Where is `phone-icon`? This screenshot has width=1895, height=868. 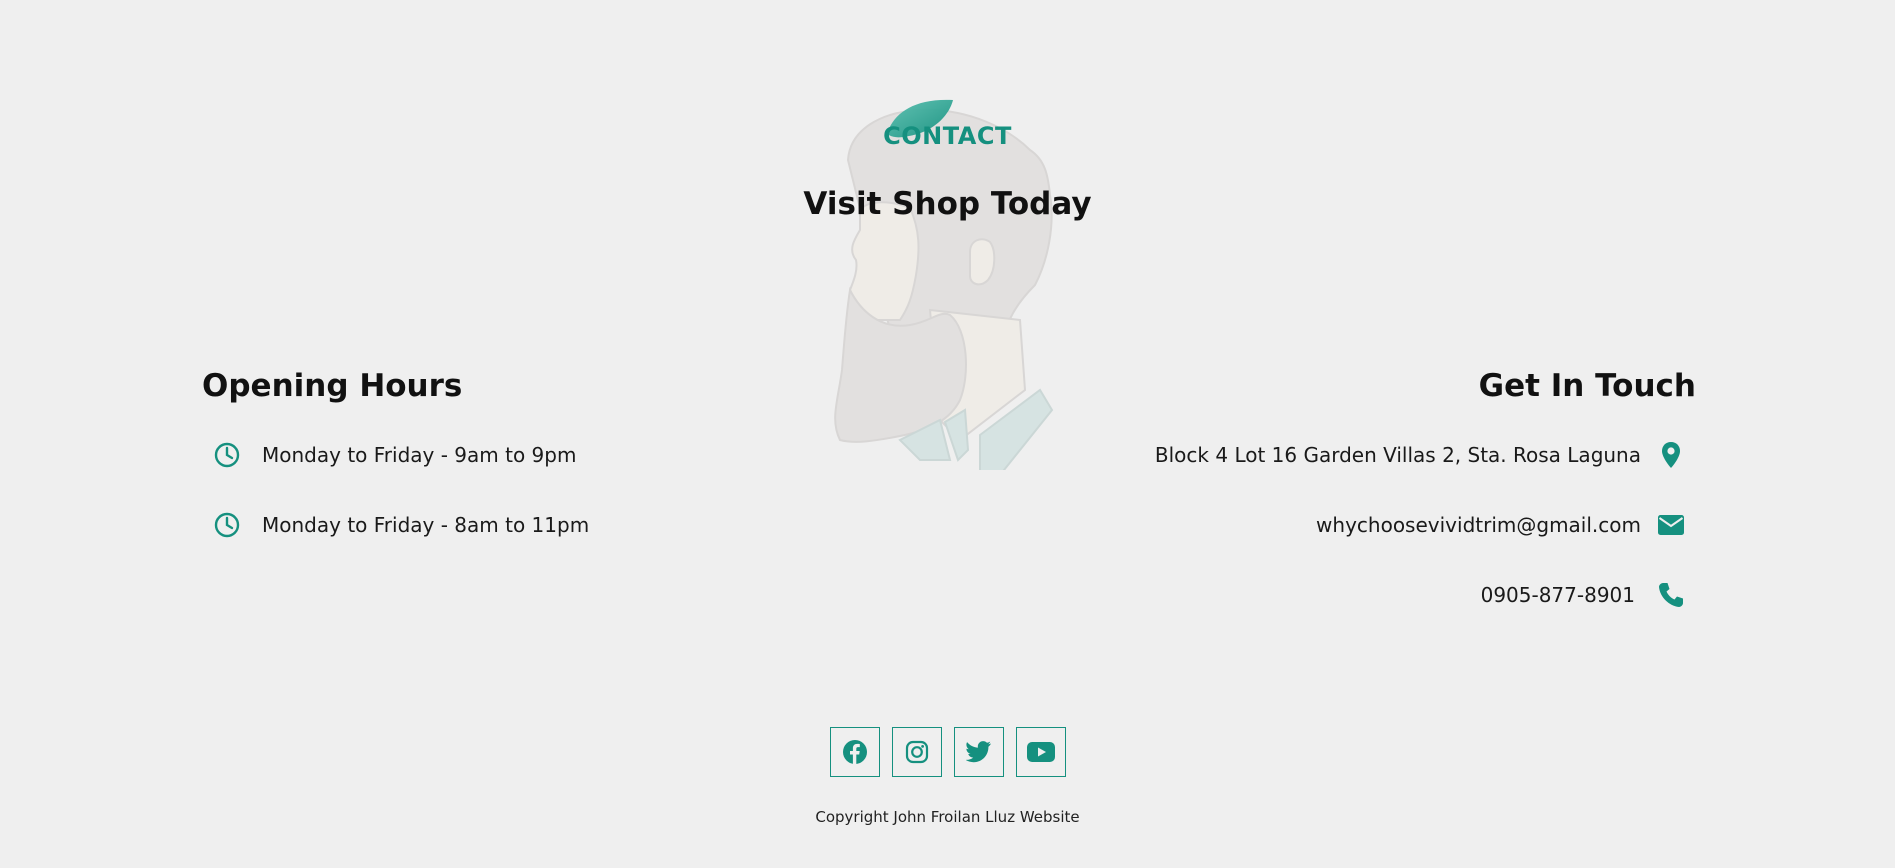
phone-icon is located at coordinates (1671, 595).